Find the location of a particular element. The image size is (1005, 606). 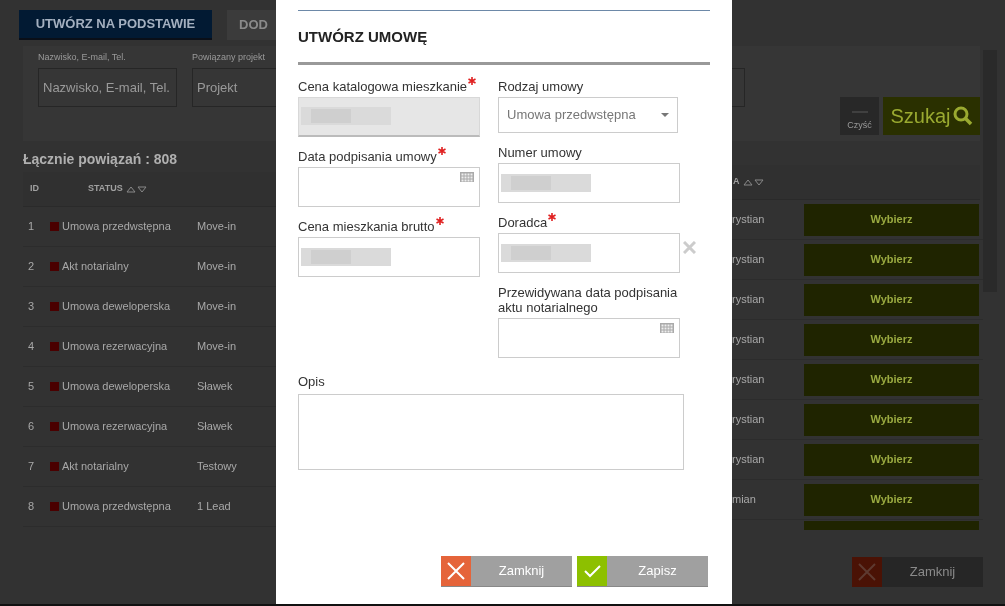

table-cell-text: Testowy is located at coordinates (217, 467).